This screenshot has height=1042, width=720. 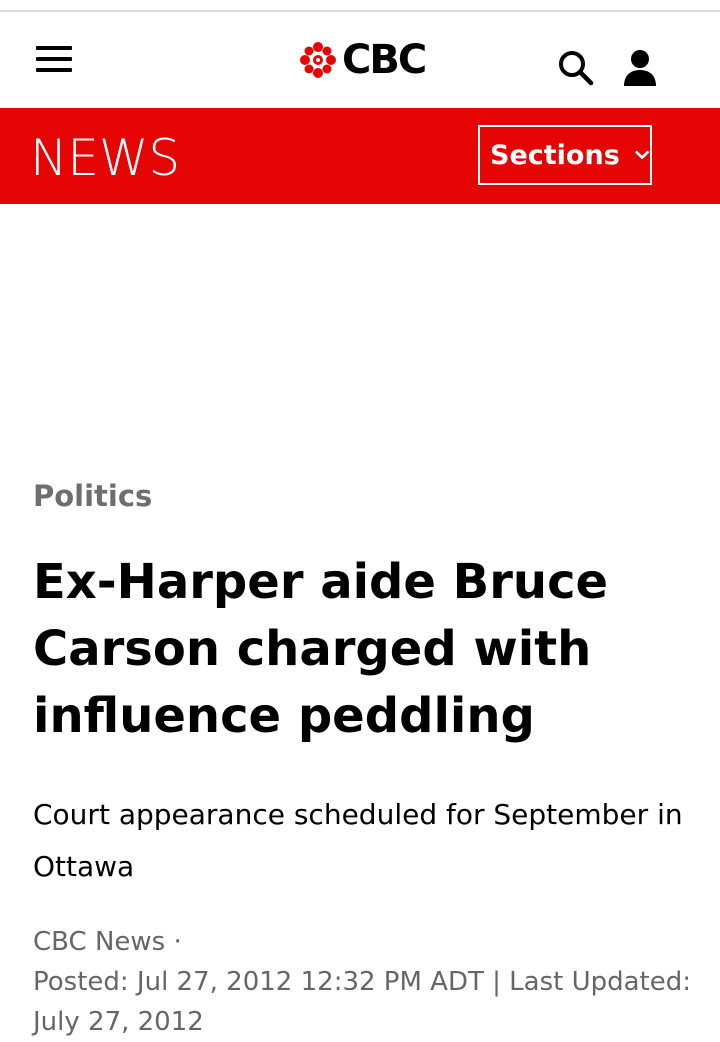 I want to click on sections-label: Sections, so click(x=555, y=155).